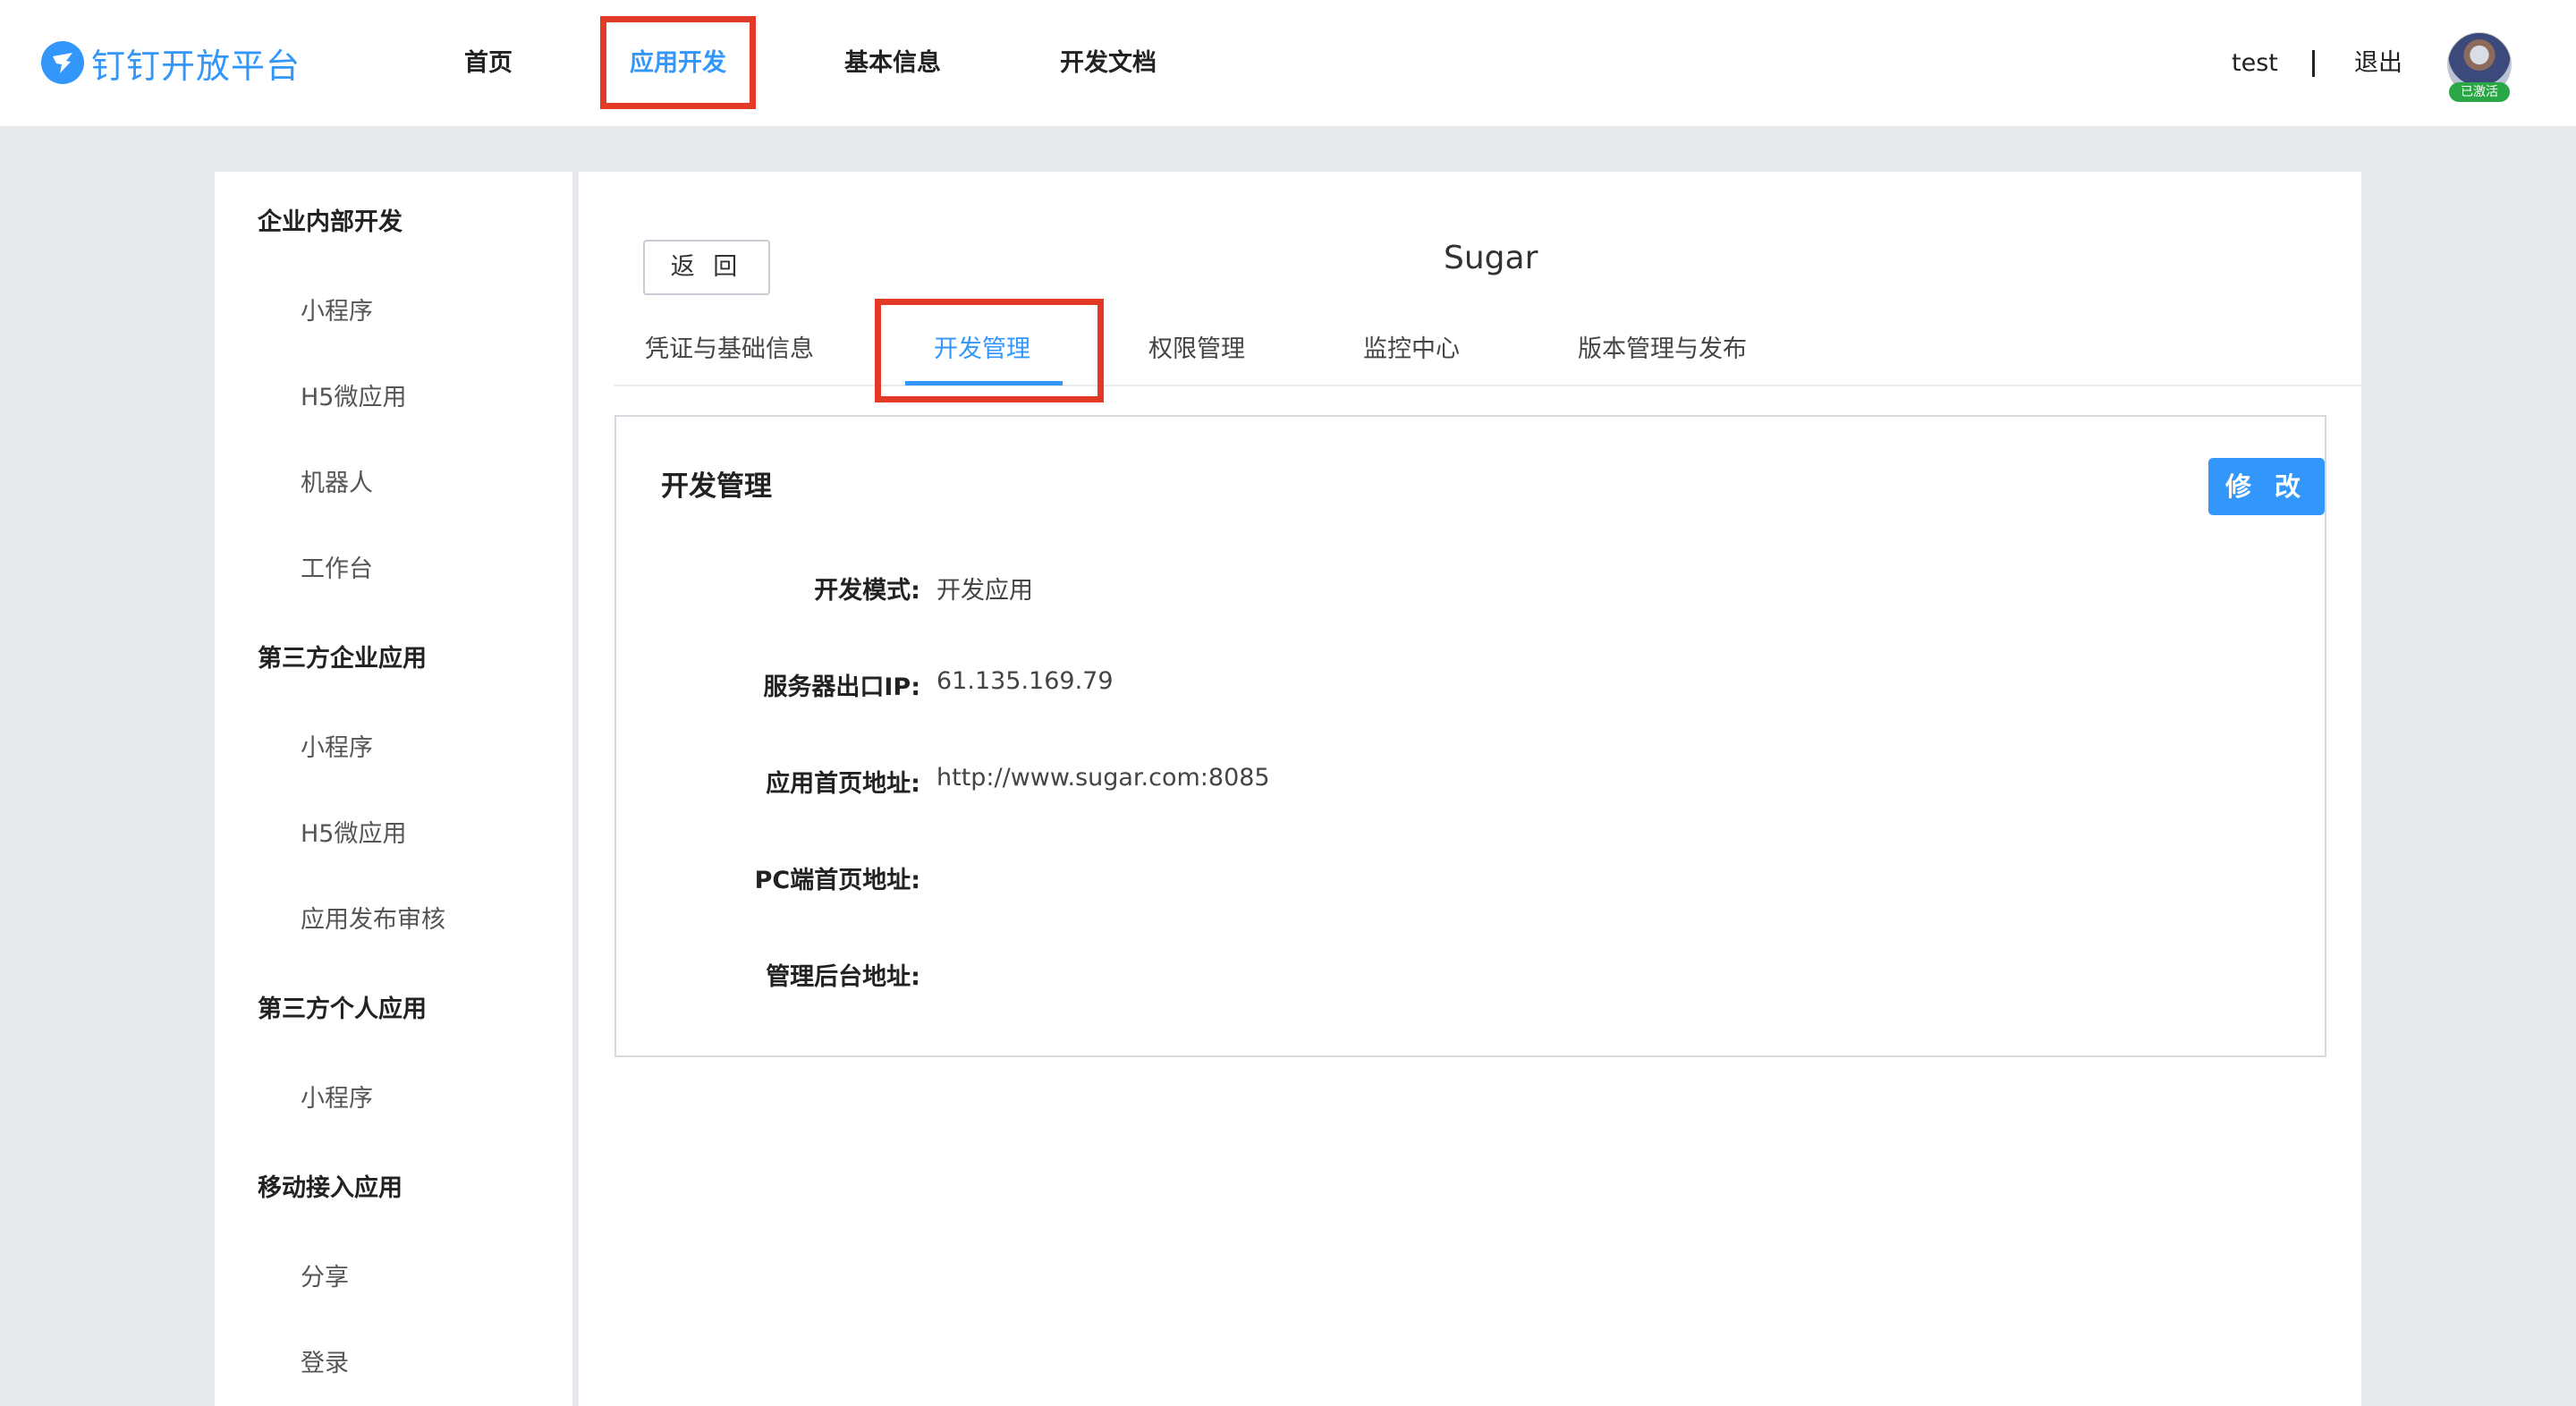 The height and width of the screenshot is (1406, 2576). Describe the element at coordinates (1108, 63) in the screenshot. I see `nav-dev-docs: 开发文档` at that location.